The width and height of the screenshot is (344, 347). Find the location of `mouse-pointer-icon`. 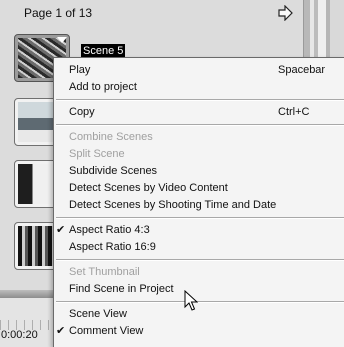

mouse-pointer-icon is located at coordinates (191, 300).